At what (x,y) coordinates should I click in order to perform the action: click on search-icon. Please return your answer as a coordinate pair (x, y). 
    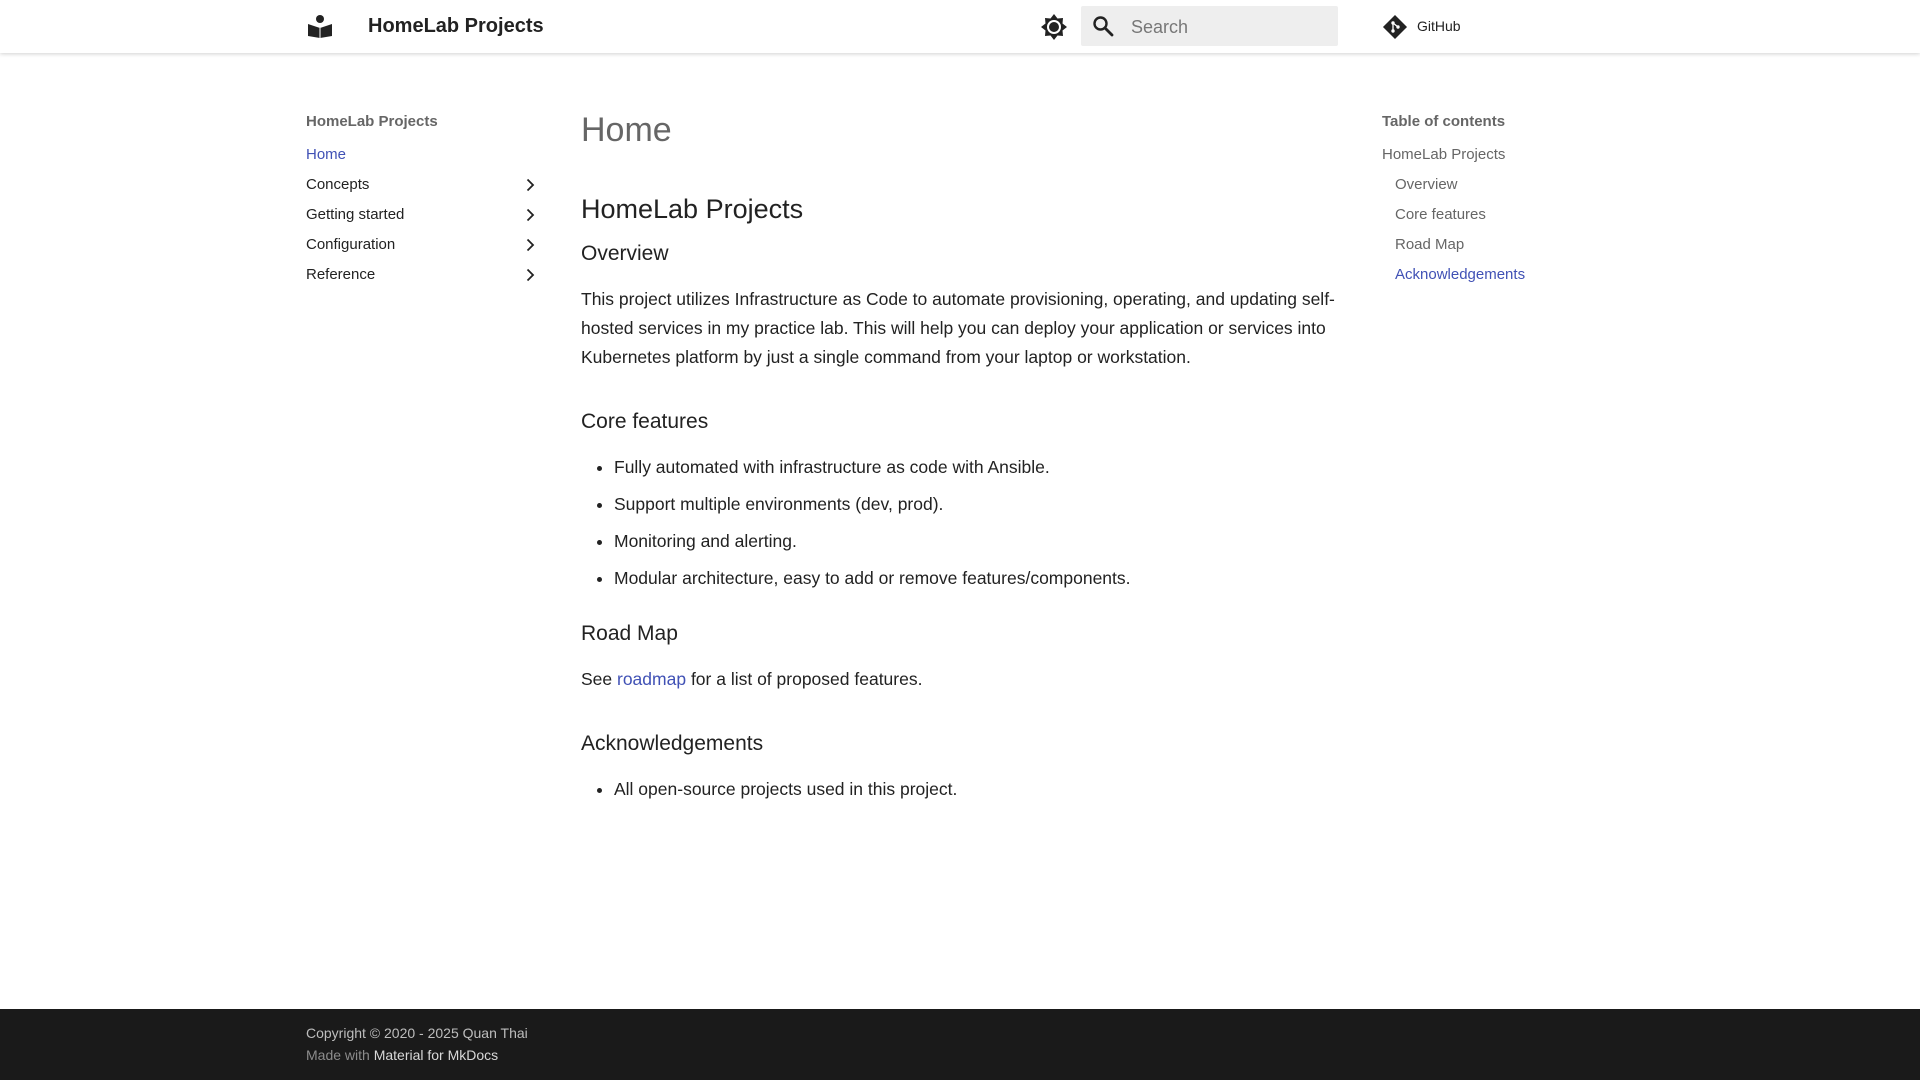
    Looking at the image, I should click on (1103, 26).